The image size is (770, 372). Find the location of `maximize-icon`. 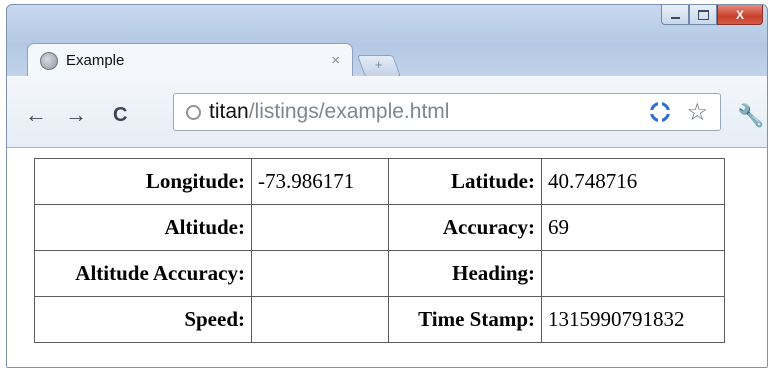

maximize-icon is located at coordinates (703, 14).